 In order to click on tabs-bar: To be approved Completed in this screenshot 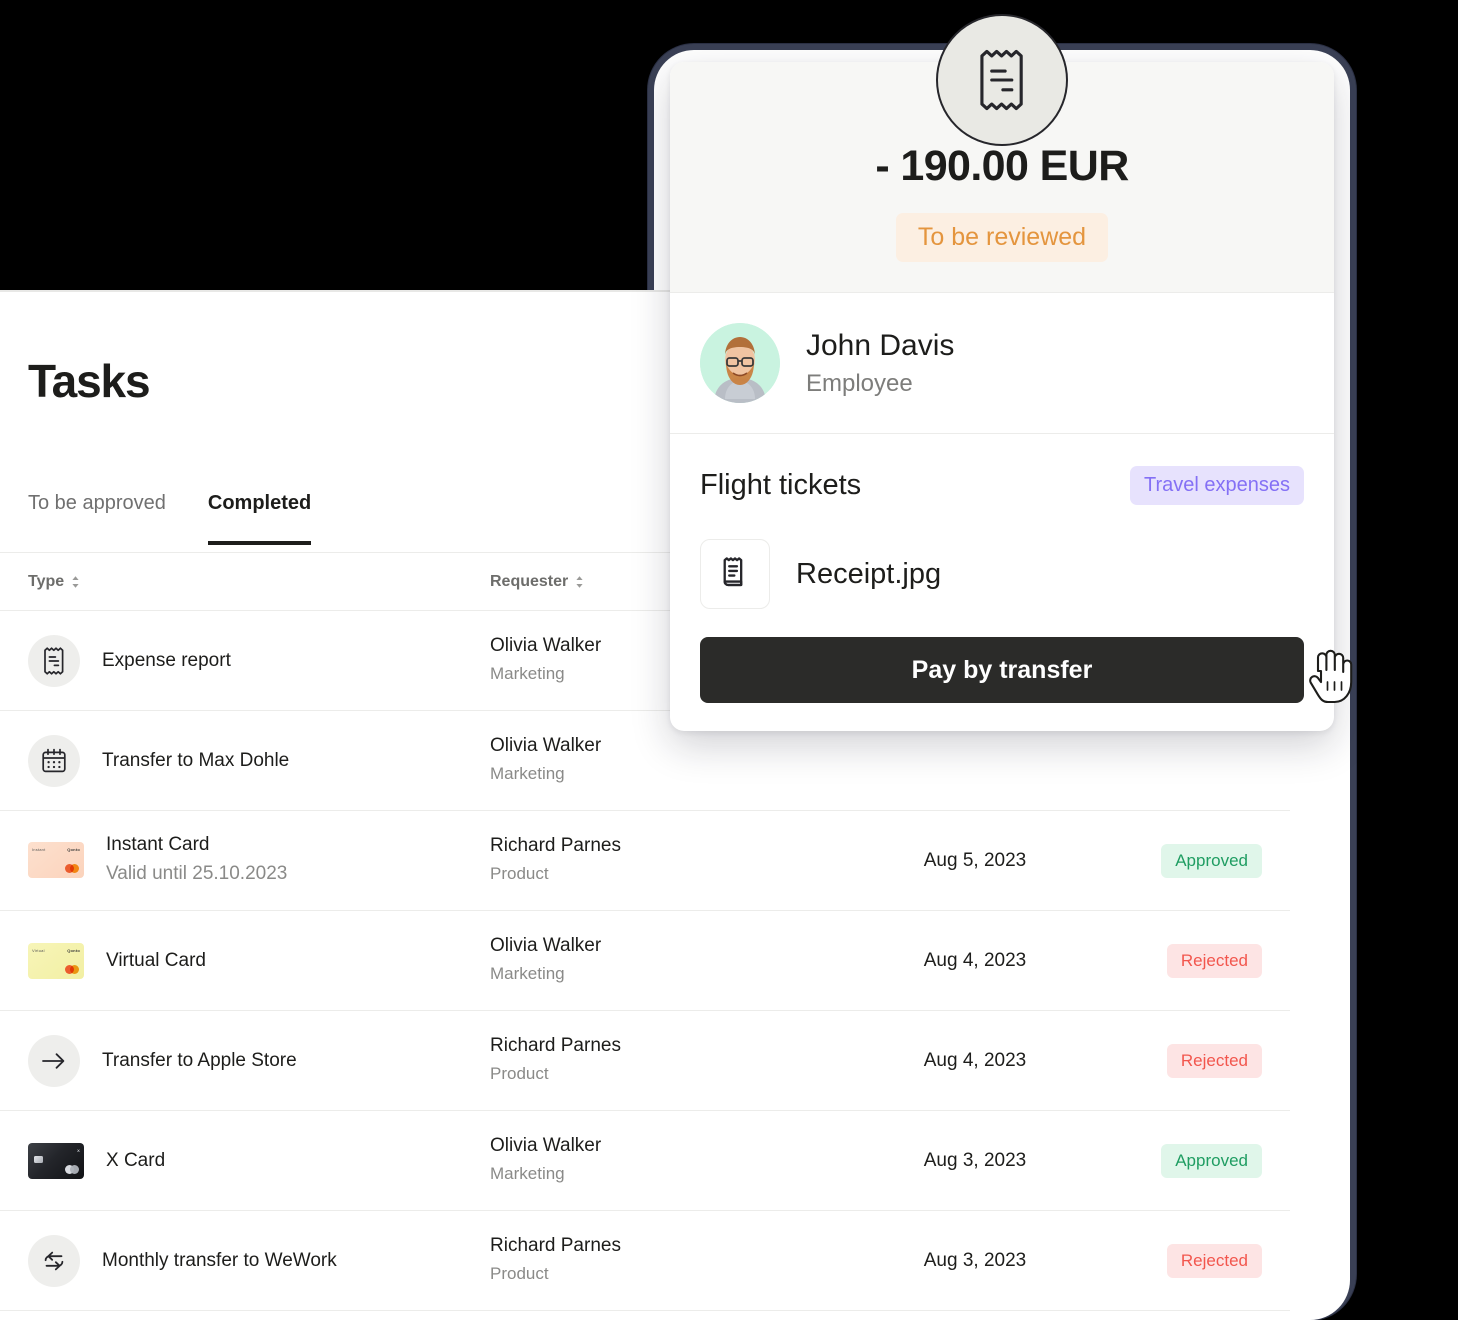, I will do `click(170, 518)`.